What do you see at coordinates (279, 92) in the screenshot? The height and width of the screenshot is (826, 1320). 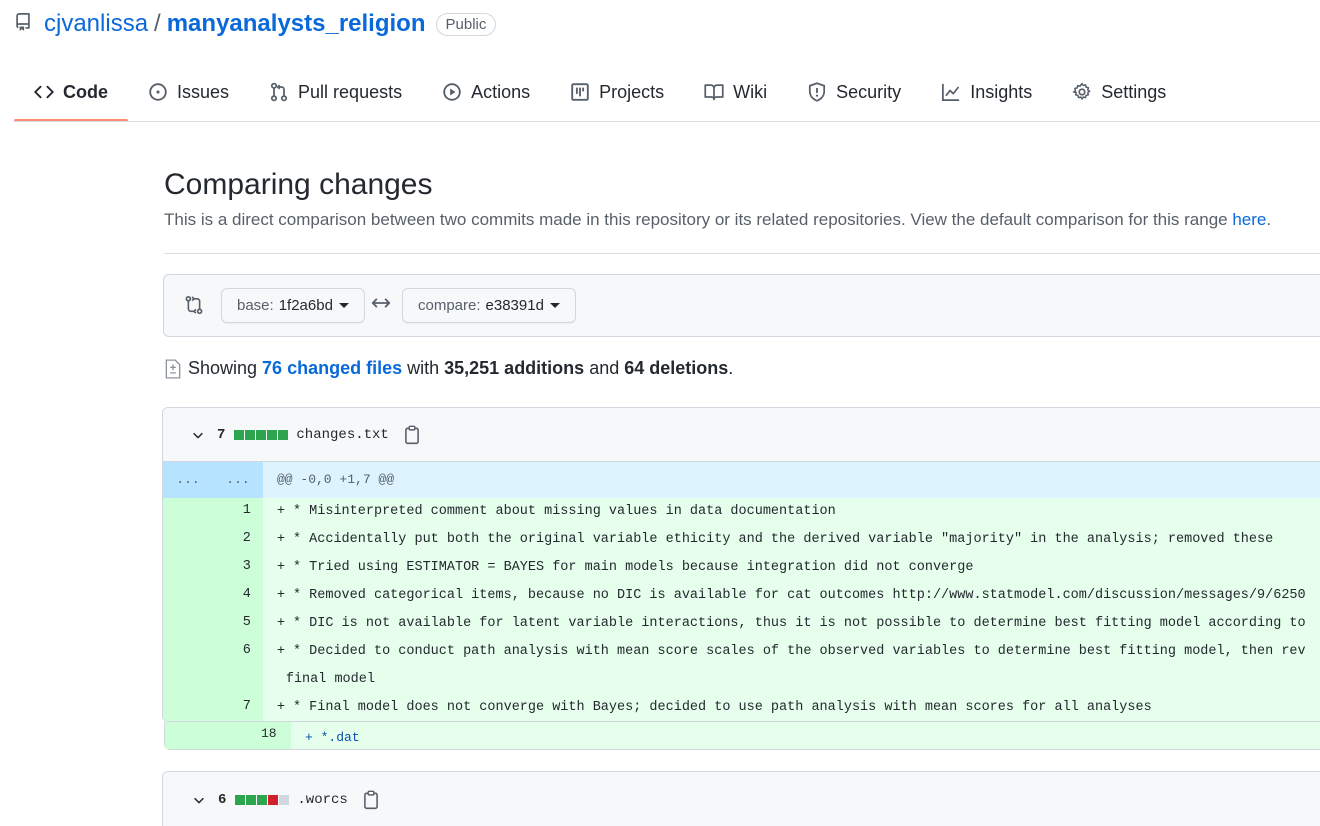 I see `pull-request-icon` at bounding box center [279, 92].